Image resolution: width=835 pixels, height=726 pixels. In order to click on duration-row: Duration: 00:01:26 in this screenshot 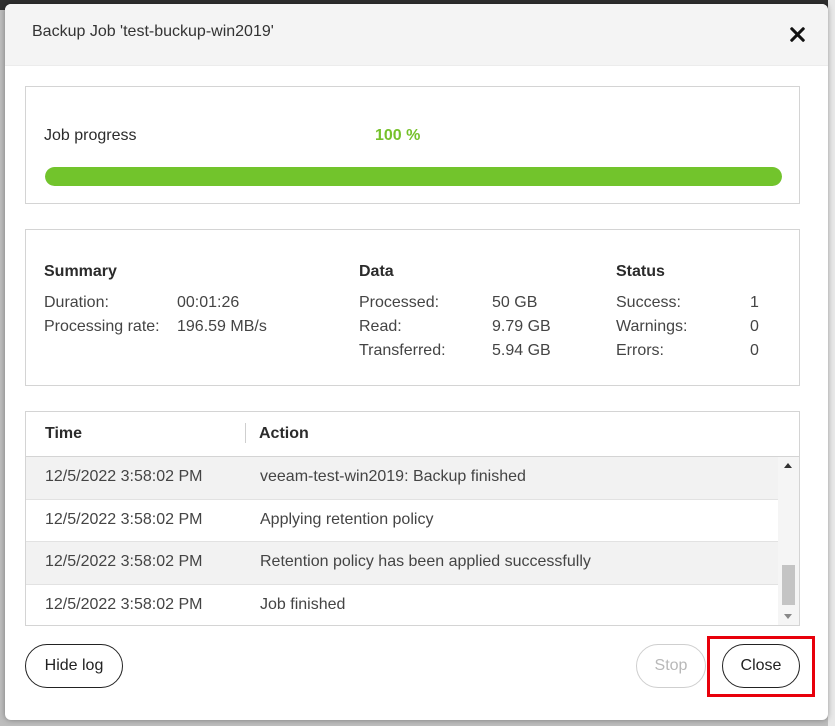, I will do `click(194, 303)`.